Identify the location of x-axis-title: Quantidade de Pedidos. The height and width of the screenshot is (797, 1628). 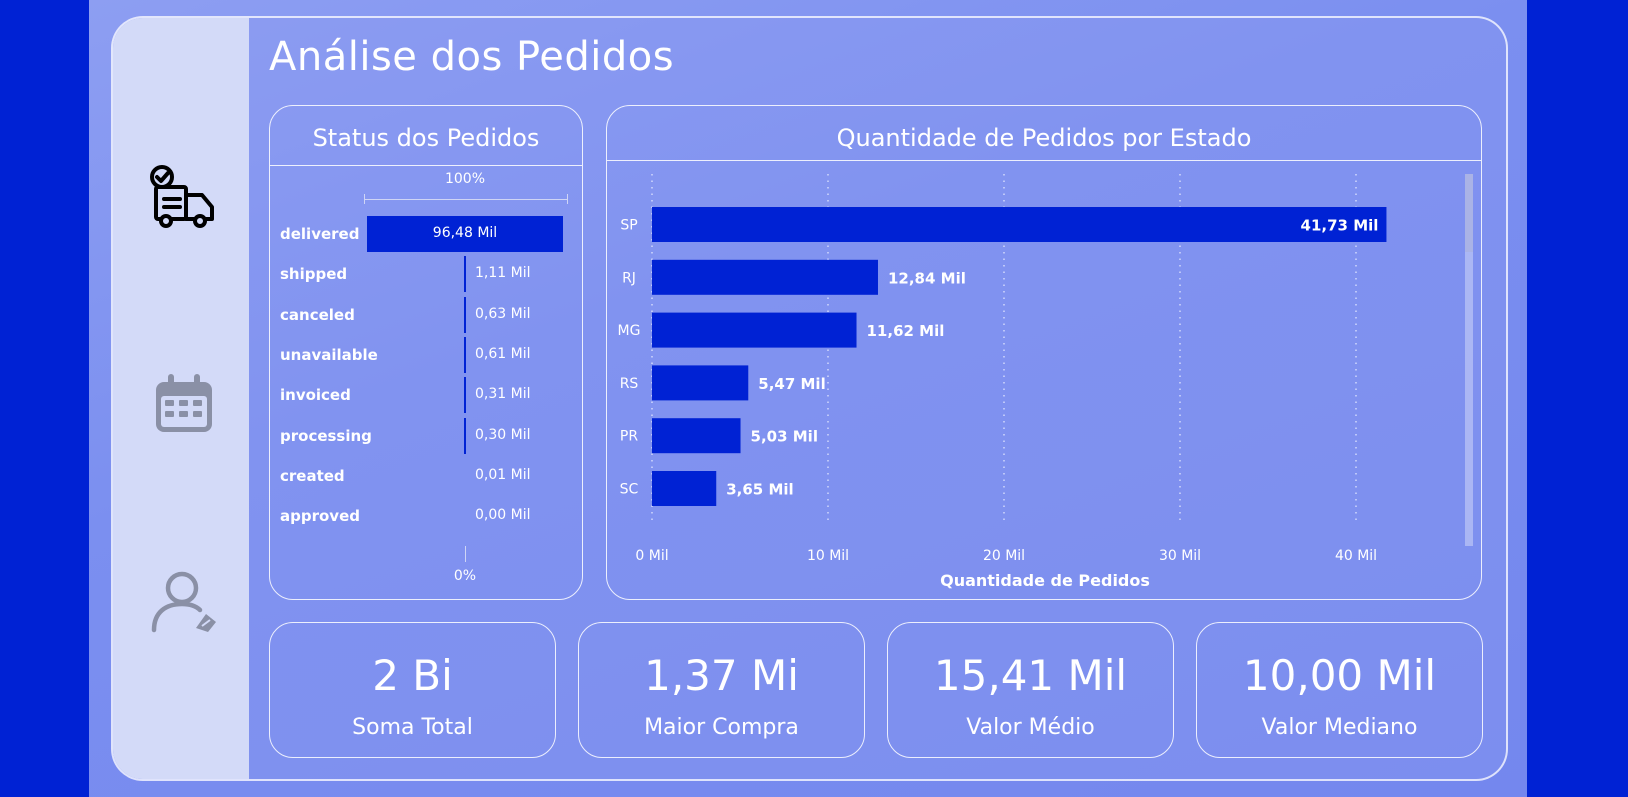
(1045, 580).